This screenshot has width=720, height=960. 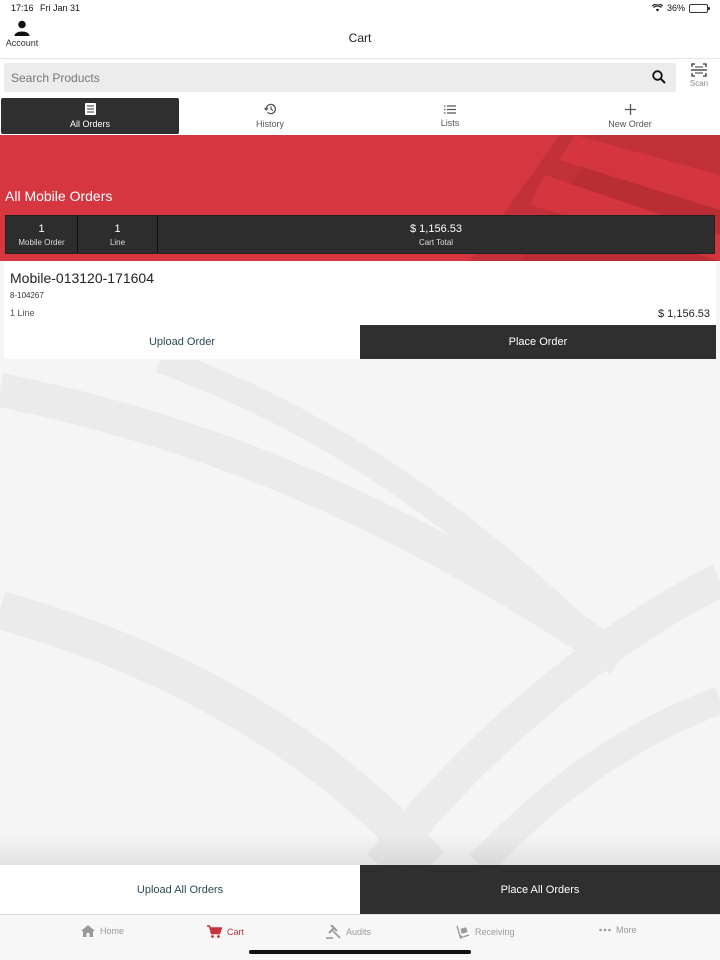 I want to click on home-icon, so click(x=88, y=931).